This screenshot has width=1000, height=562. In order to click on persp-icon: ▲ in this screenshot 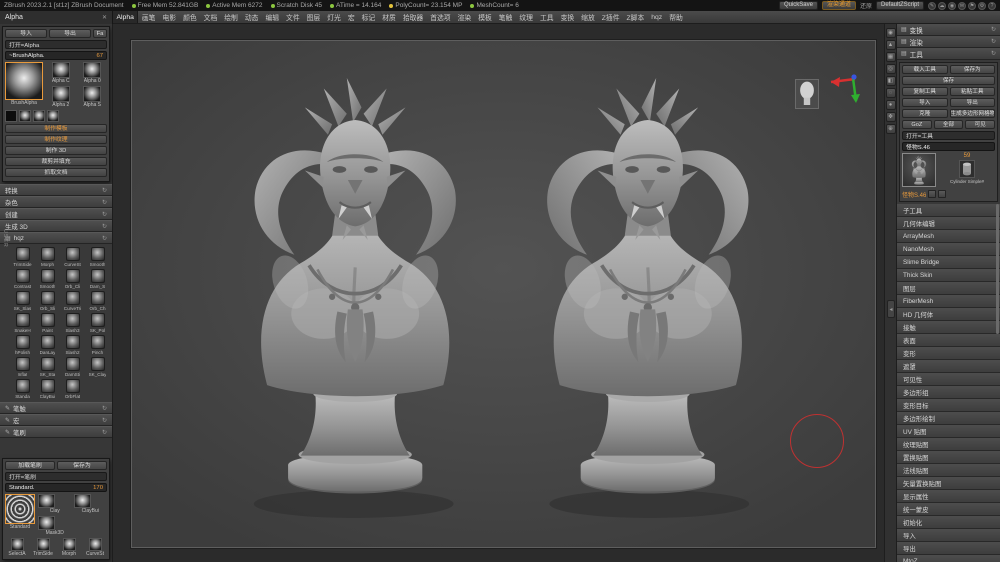, I will do `click(890, 45)`.